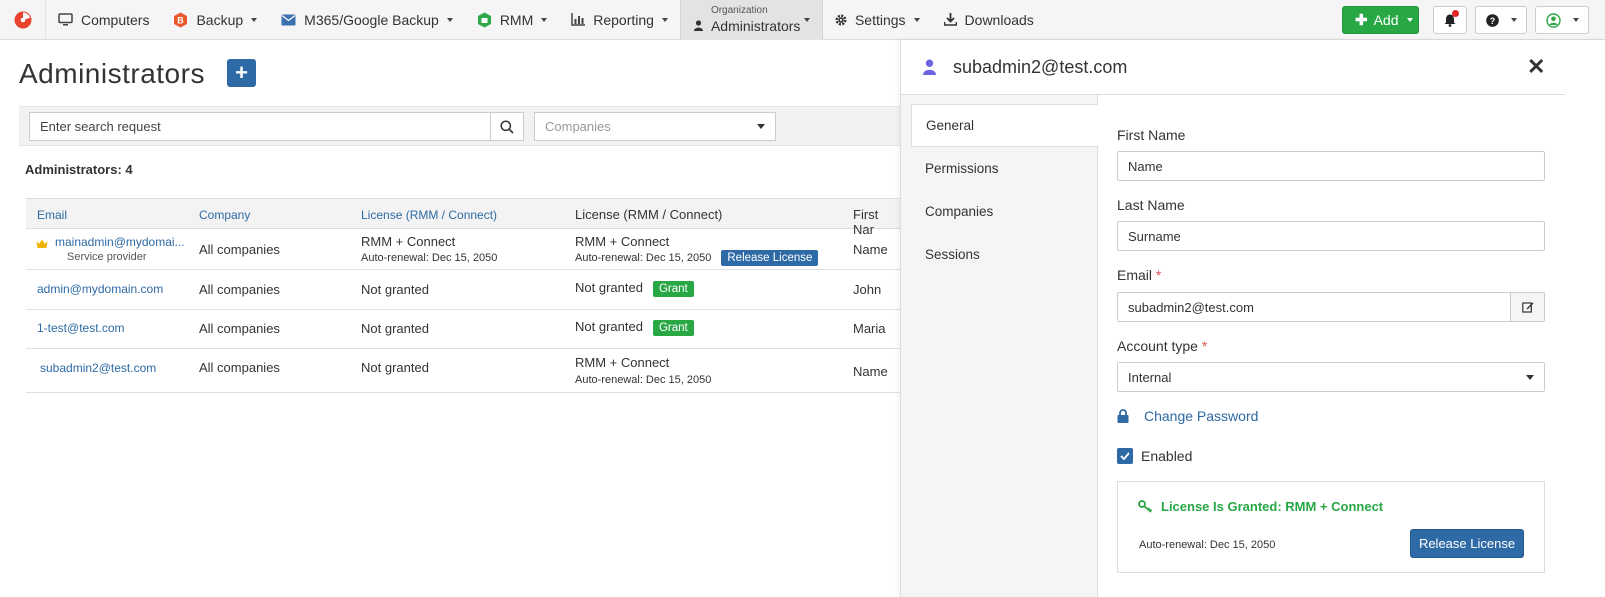 This screenshot has width=1605, height=597. Describe the element at coordinates (622, 241) in the screenshot. I see `license-status-2: RMM + Connect` at that location.